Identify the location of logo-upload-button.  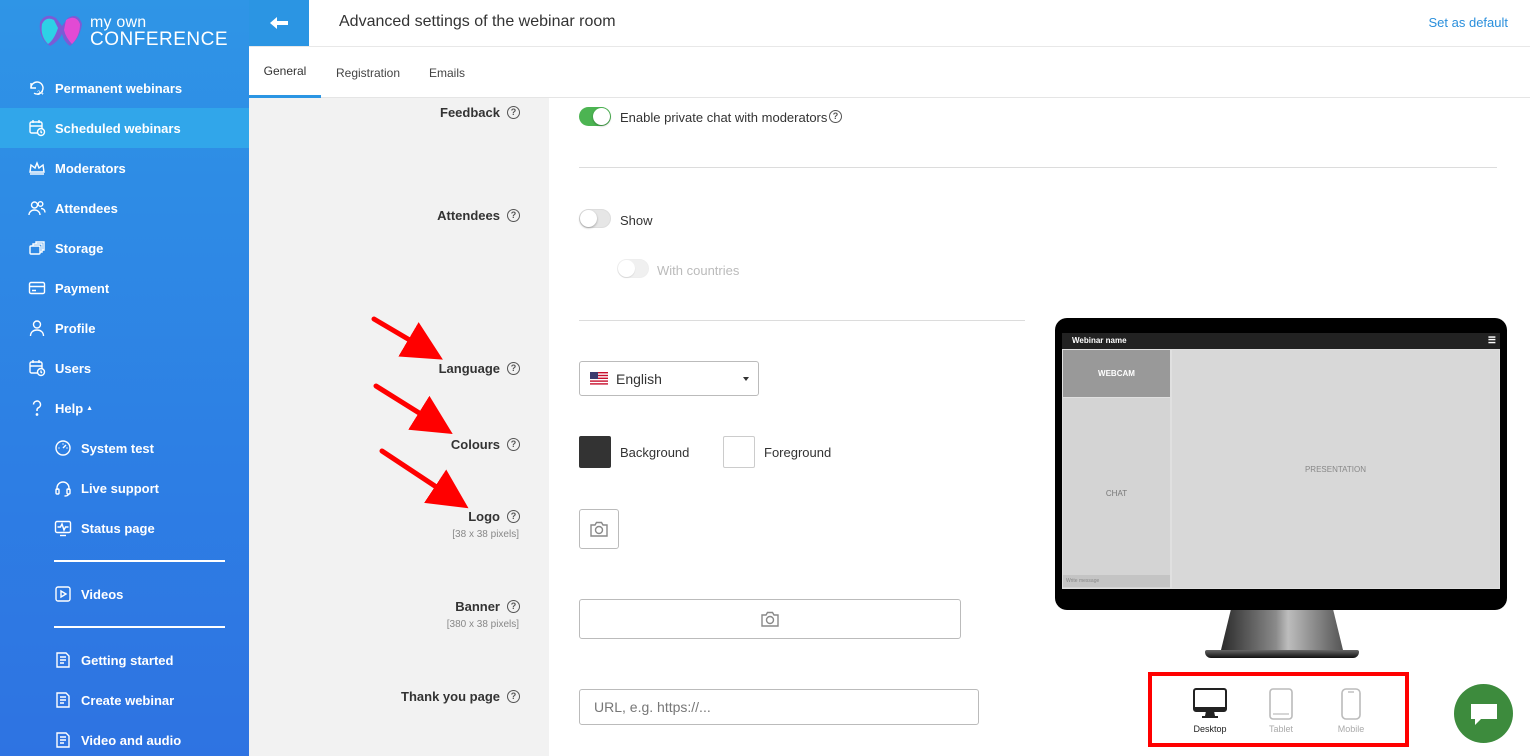
(599, 529).